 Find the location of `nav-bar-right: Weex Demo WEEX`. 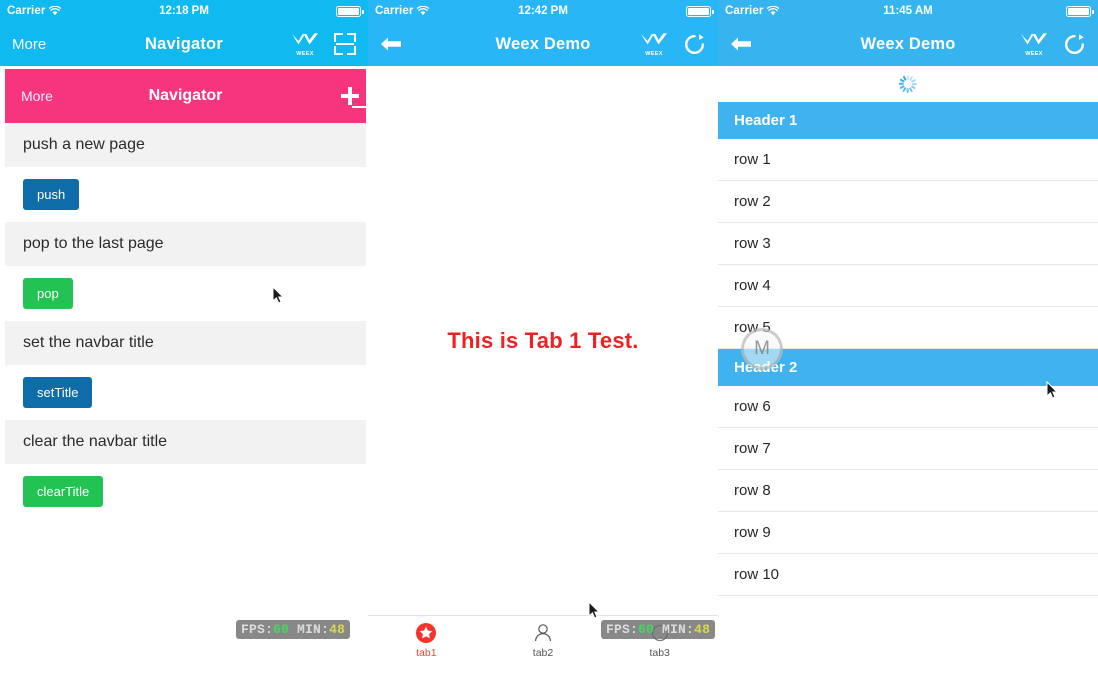

nav-bar-right: Weex Demo WEEX is located at coordinates (908, 44).